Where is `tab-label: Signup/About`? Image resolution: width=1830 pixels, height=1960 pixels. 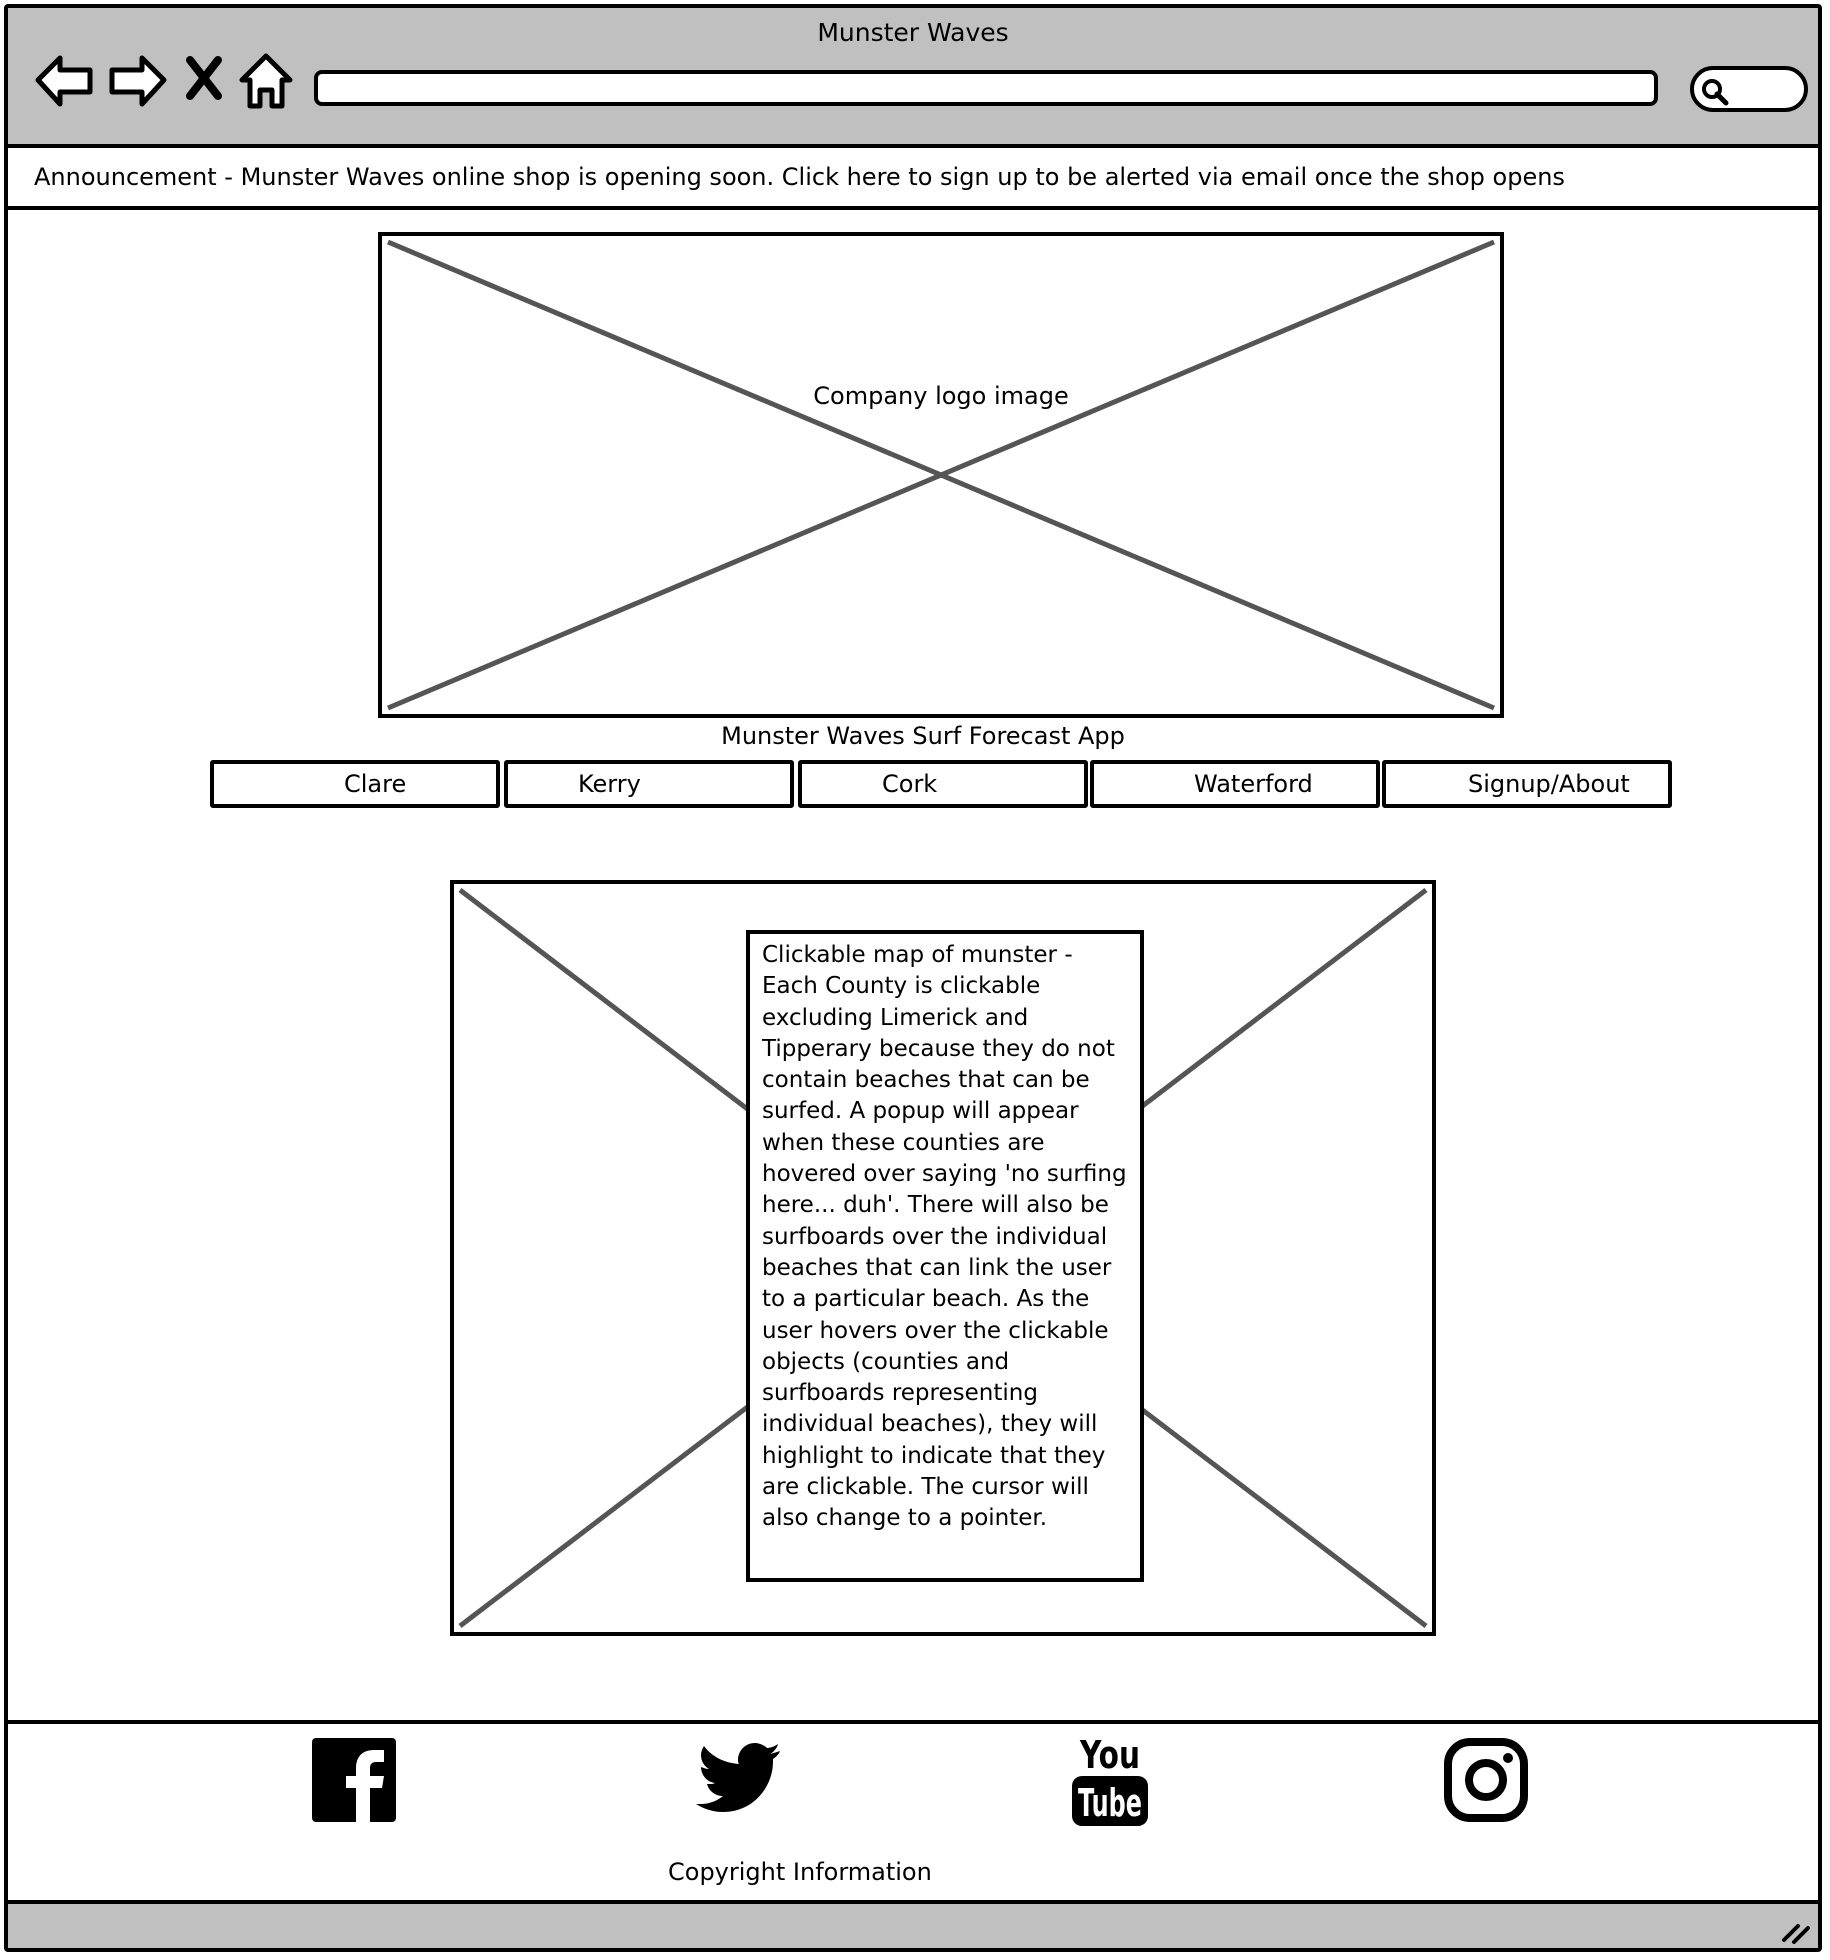
tab-label: Signup/About is located at coordinates (1549, 784).